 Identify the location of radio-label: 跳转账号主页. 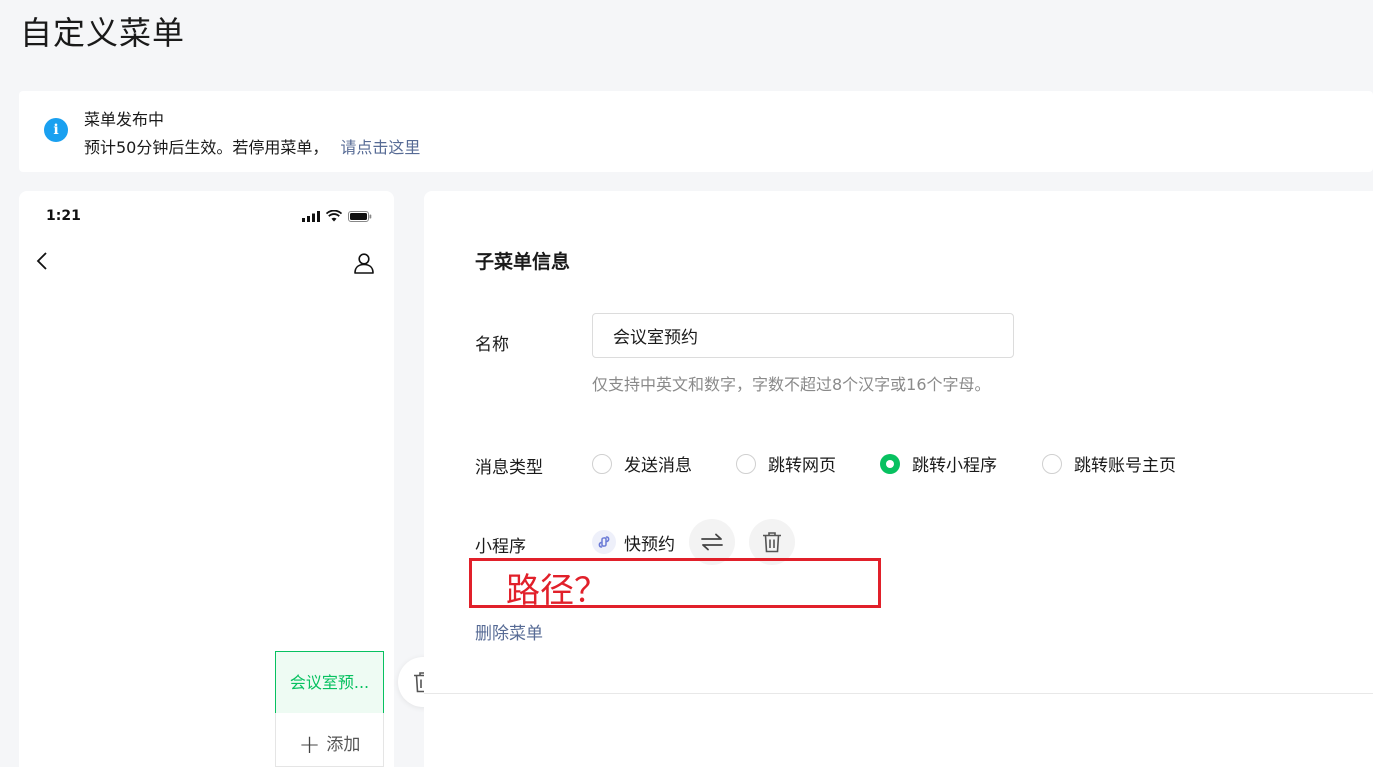
(1125, 466).